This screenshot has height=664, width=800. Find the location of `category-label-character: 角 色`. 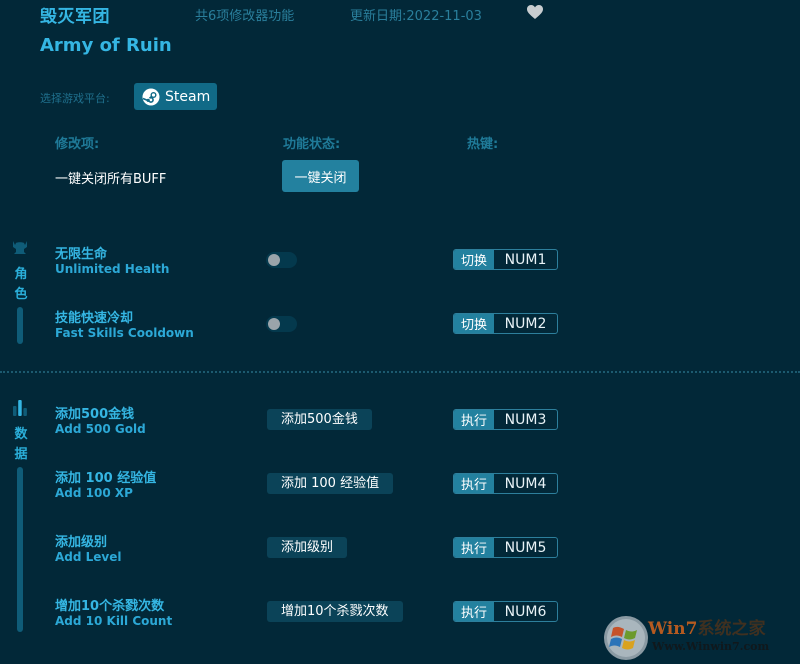

category-label-character: 角 色 is located at coordinates (21, 285).